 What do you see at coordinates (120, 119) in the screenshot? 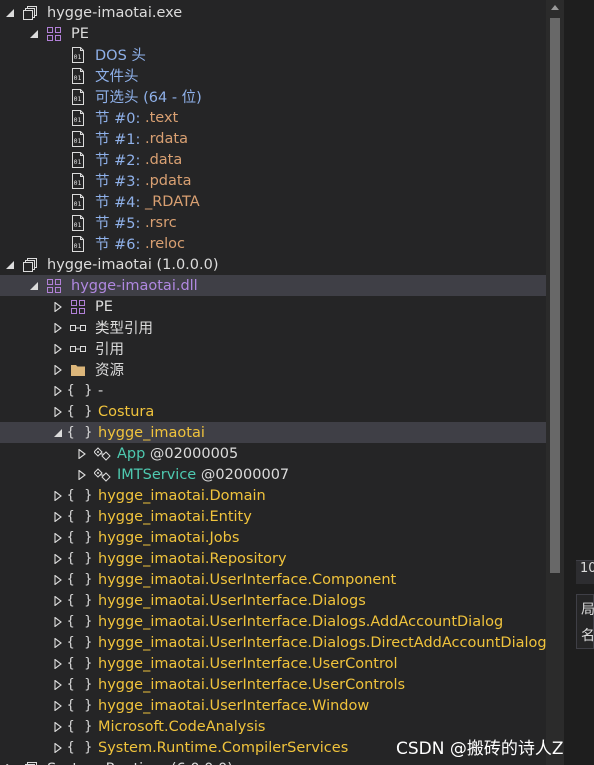
I see `tree-node-label: 节 #0:` at bounding box center [120, 119].